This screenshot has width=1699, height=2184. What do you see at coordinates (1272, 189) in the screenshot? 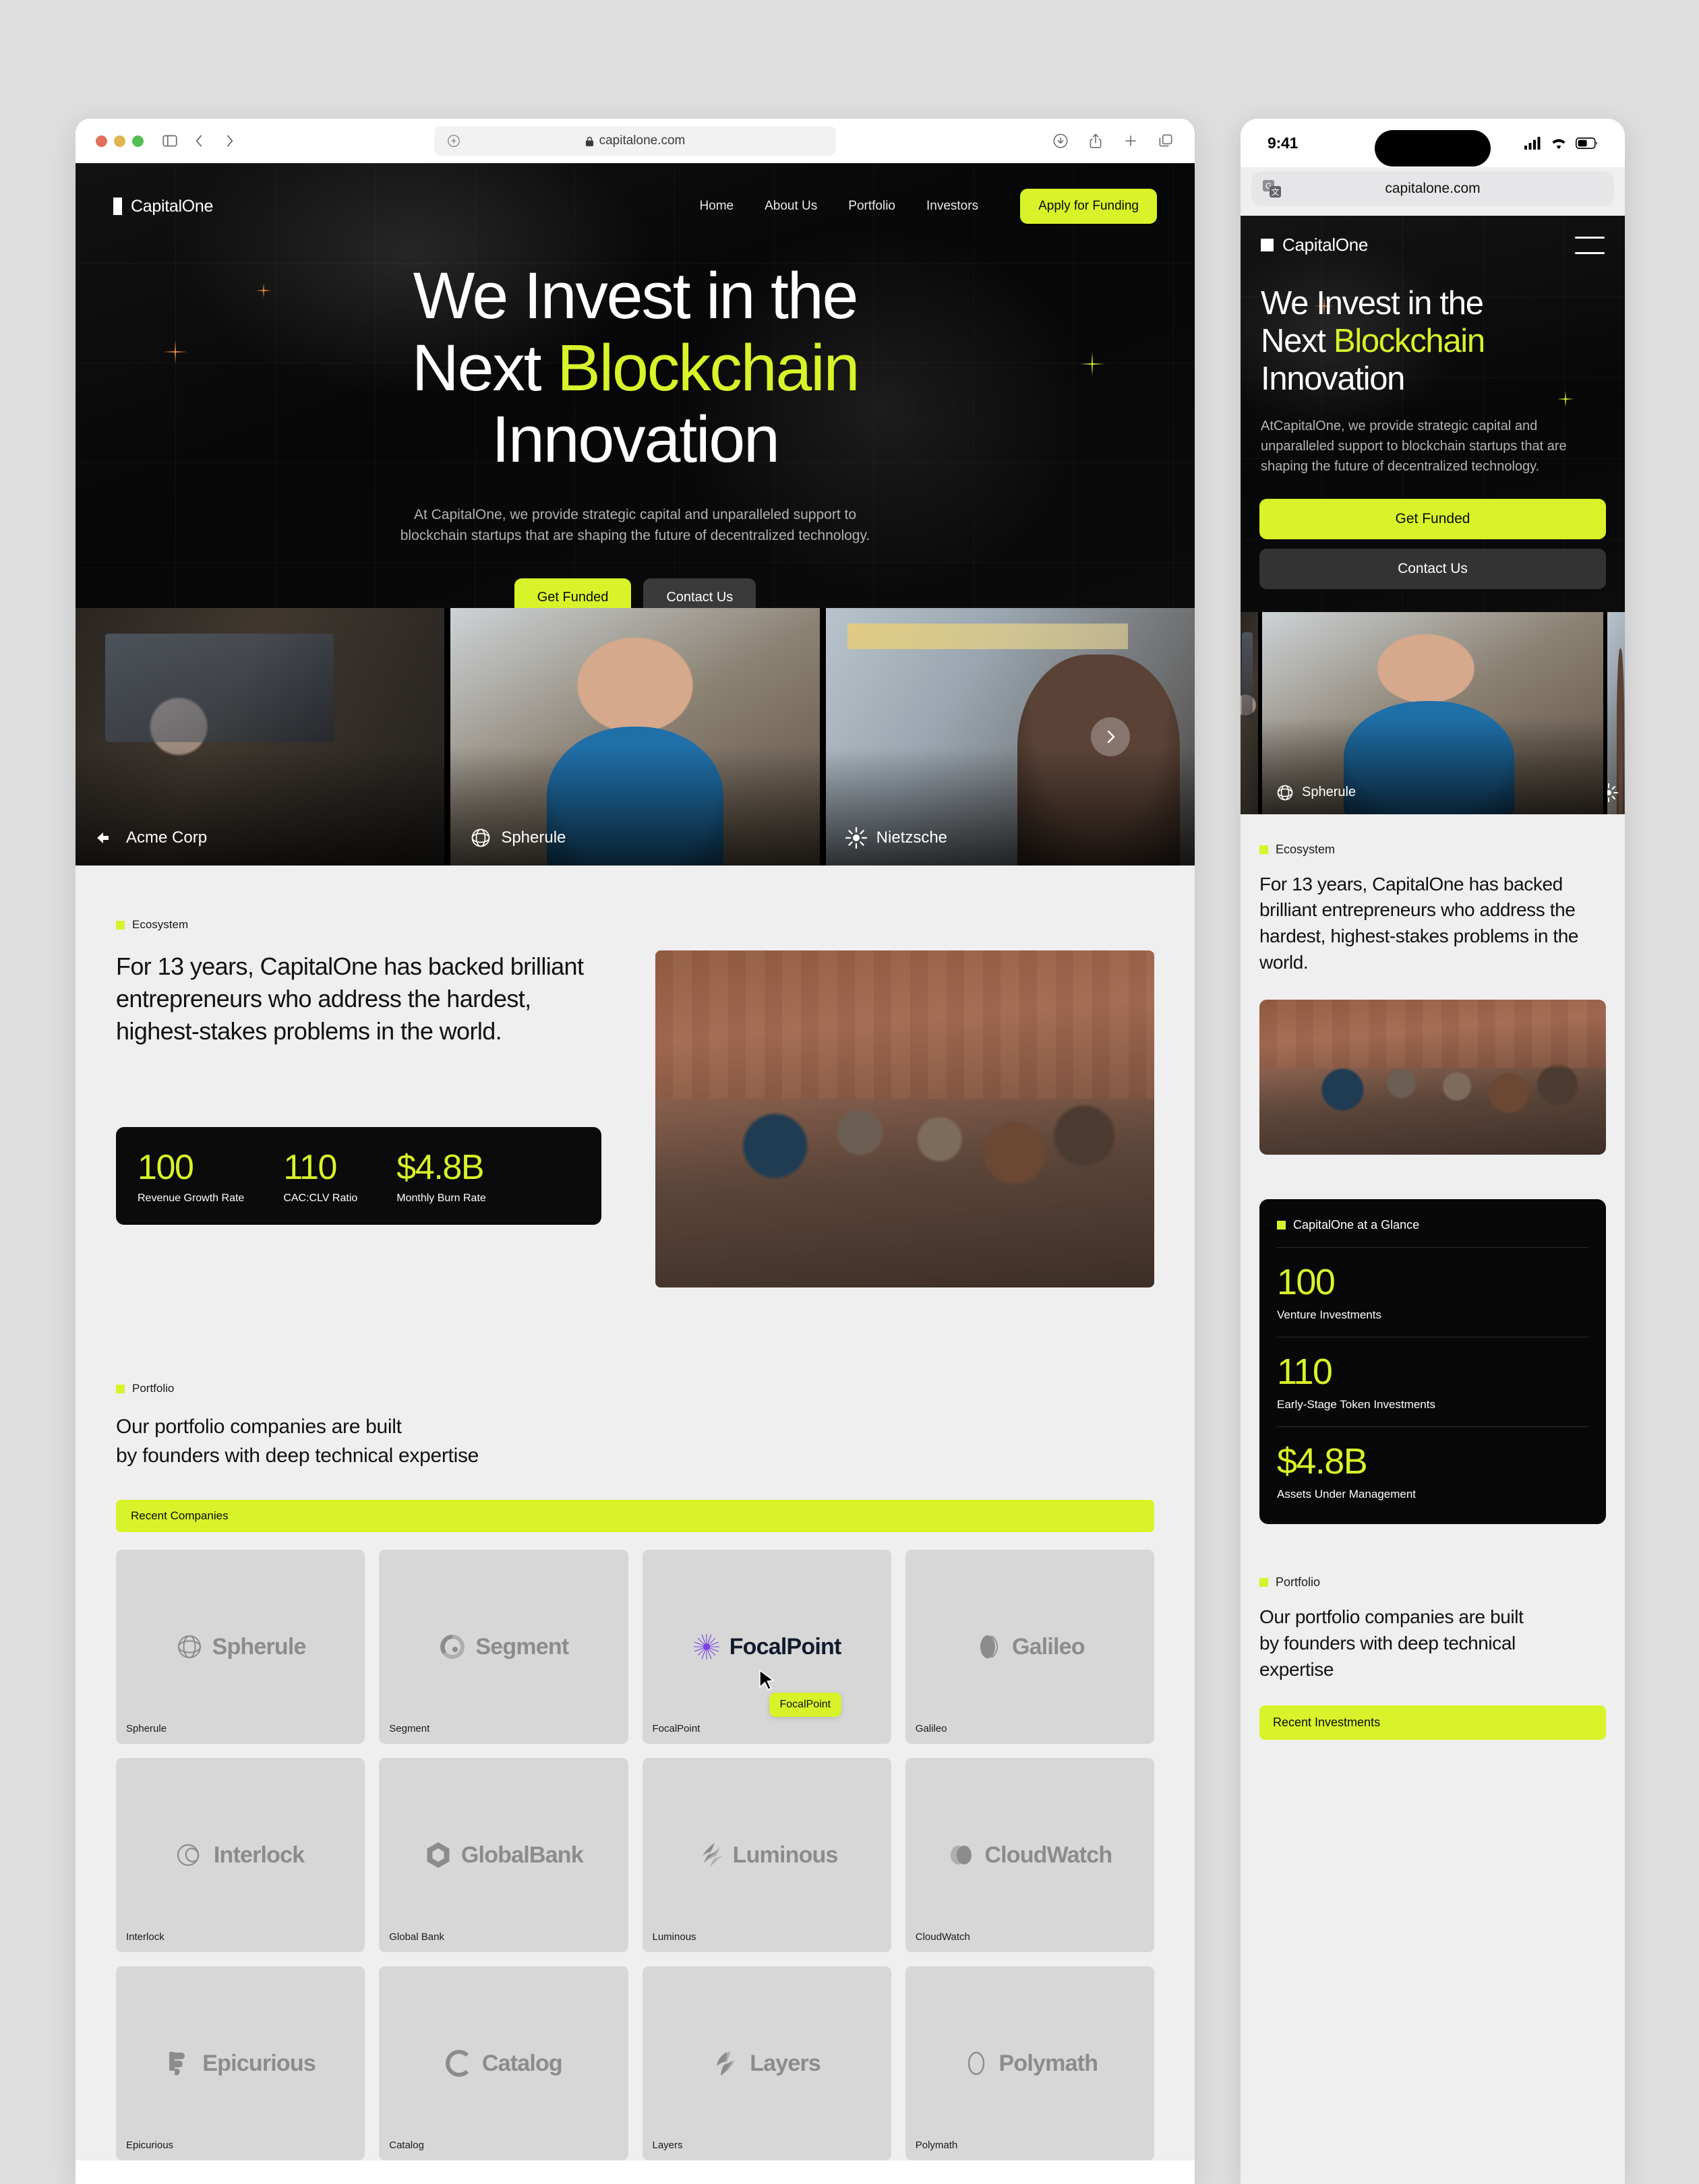
I see `translate-page-icon: G文` at bounding box center [1272, 189].